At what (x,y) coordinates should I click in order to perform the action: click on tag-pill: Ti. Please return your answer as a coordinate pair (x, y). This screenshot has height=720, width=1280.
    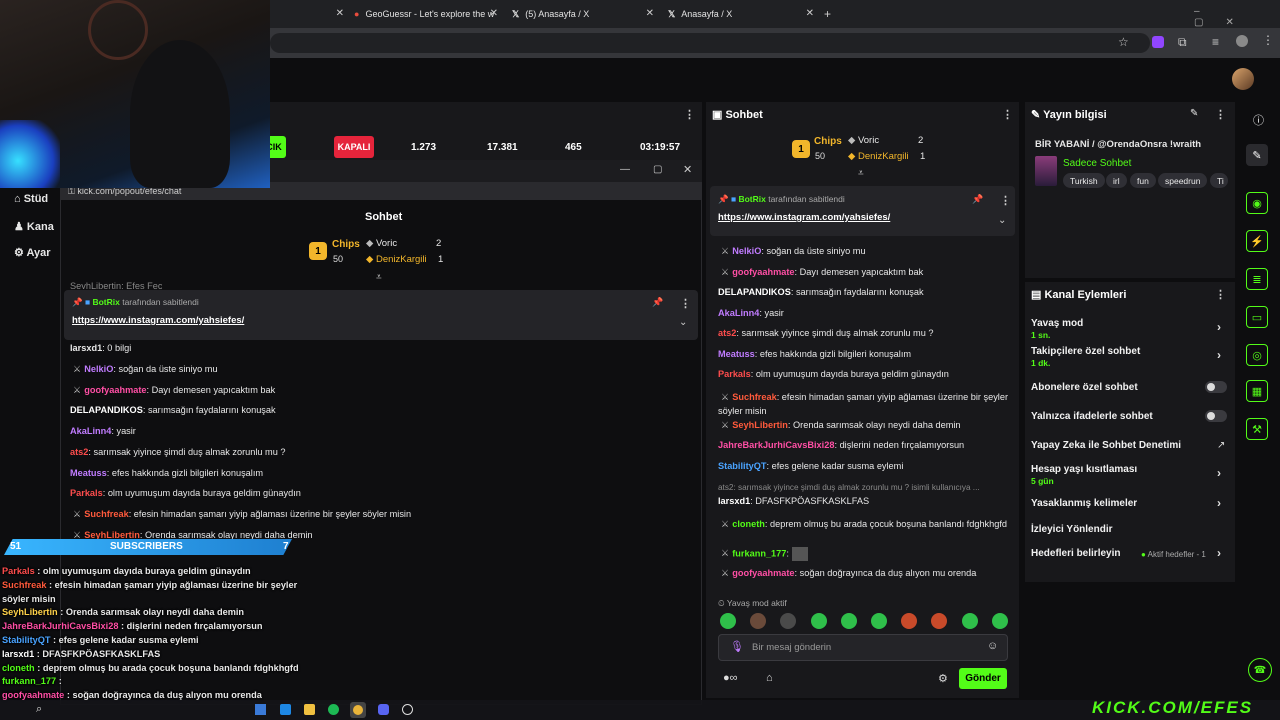
    Looking at the image, I should click on (1219, 180).